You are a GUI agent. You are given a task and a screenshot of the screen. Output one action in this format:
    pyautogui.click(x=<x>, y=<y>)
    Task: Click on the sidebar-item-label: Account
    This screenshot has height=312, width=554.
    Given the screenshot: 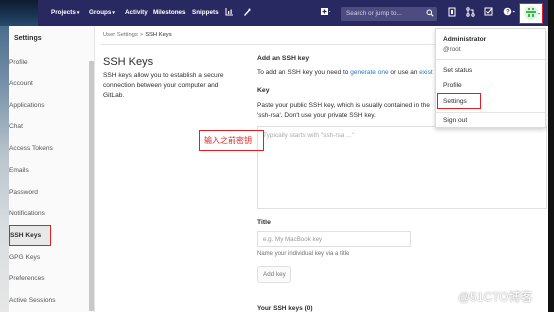 What is the action you would take?
    pyautogui.click(x=21, y=83)
    